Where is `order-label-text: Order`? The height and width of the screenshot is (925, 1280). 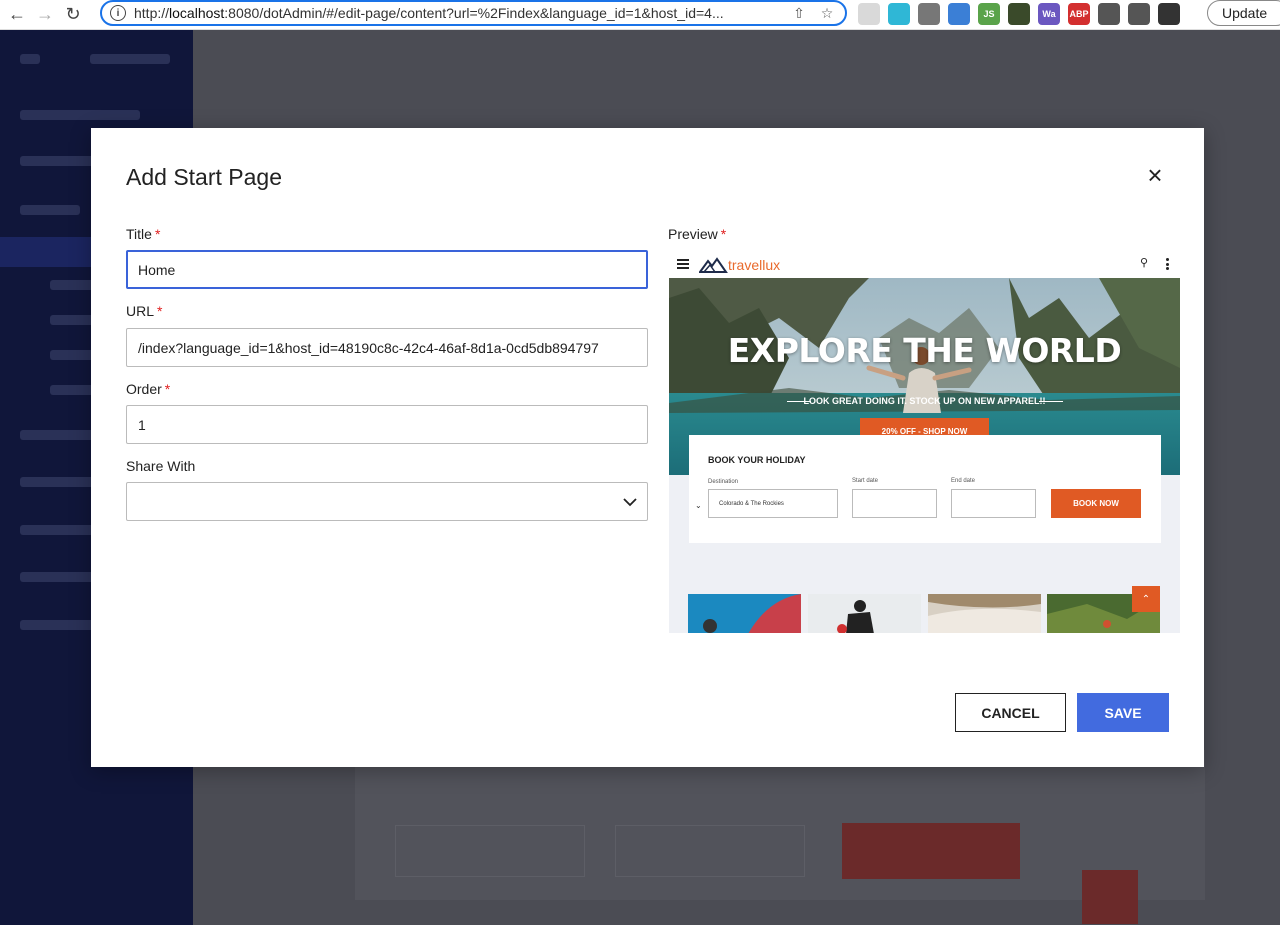
order-label-text: Order is located at coordinates (144, 389).